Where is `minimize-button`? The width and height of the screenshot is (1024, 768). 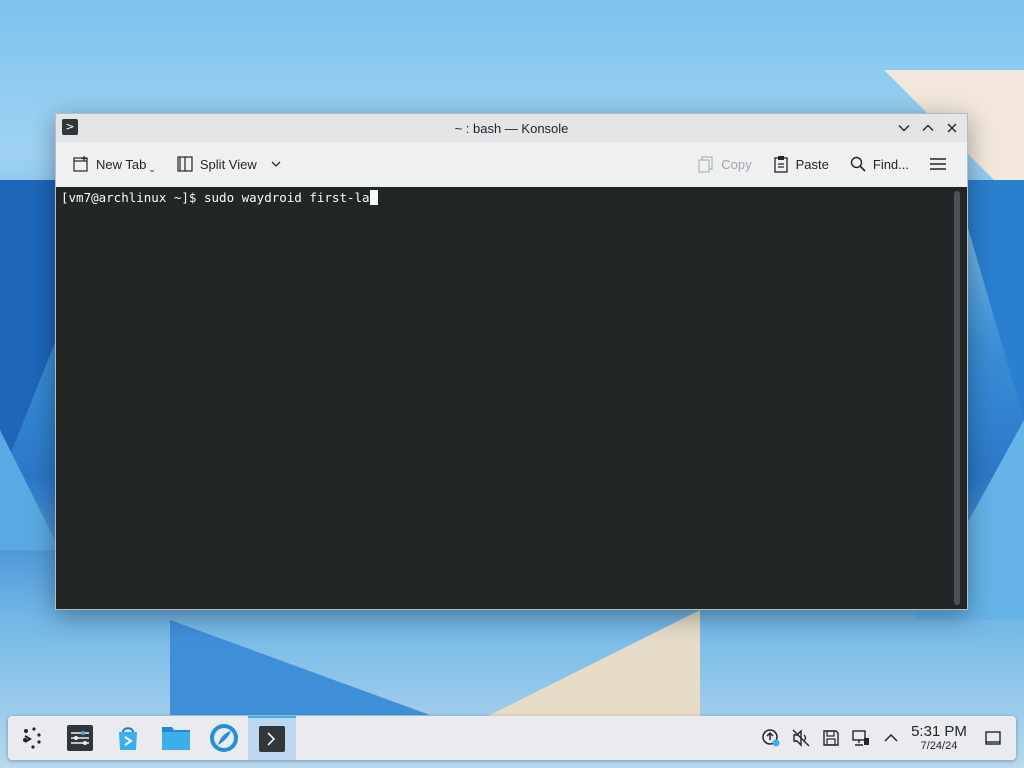 minimize-button is located at coordinates (904, 128).